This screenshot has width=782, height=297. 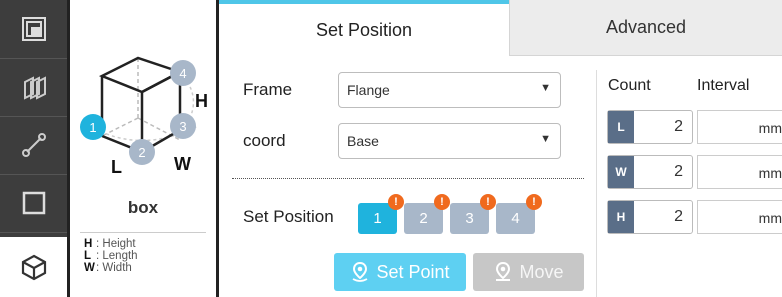 I want to click on position-button-label: 2, so click(x=423, y=218).